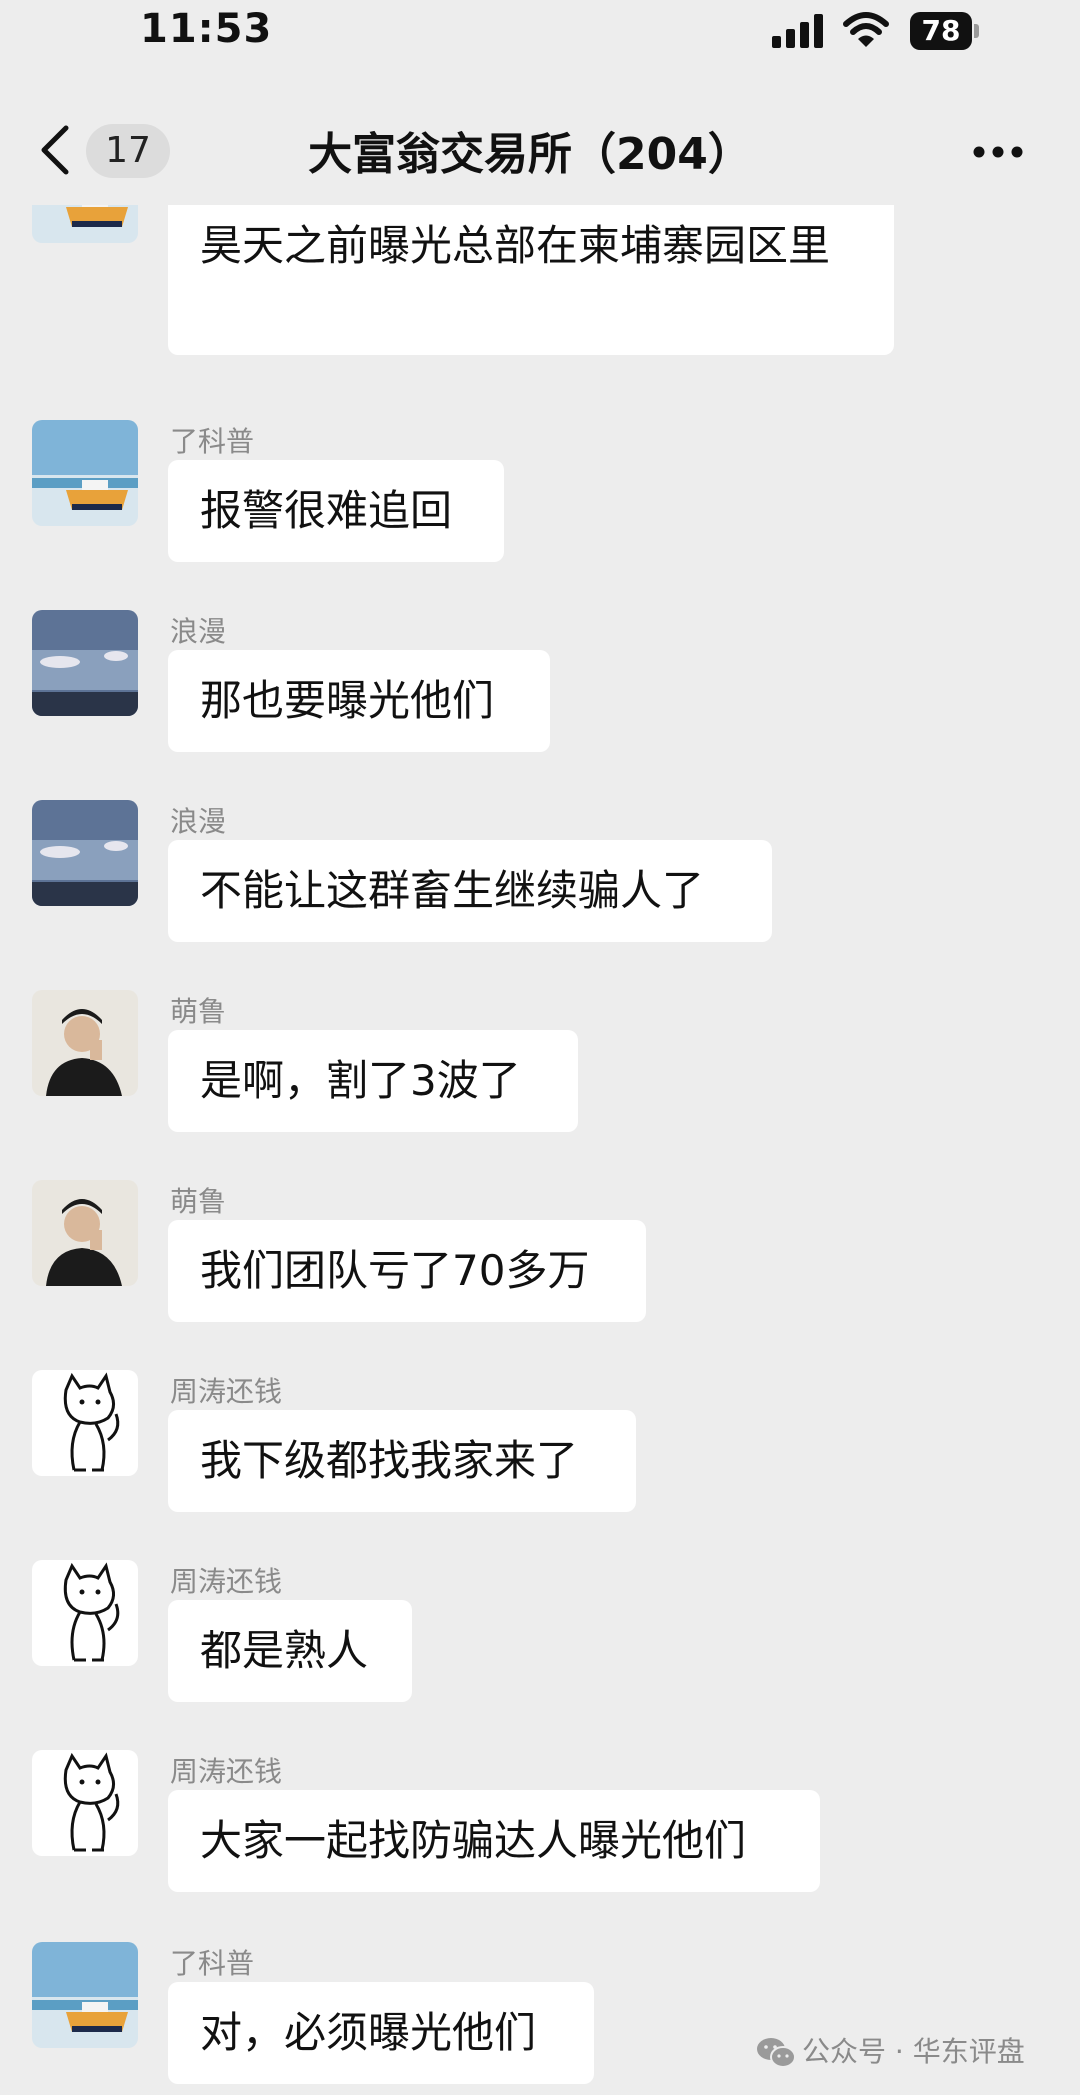  I want to click on message-bubble: 我下级都找我家来了, so click(402, 1461).